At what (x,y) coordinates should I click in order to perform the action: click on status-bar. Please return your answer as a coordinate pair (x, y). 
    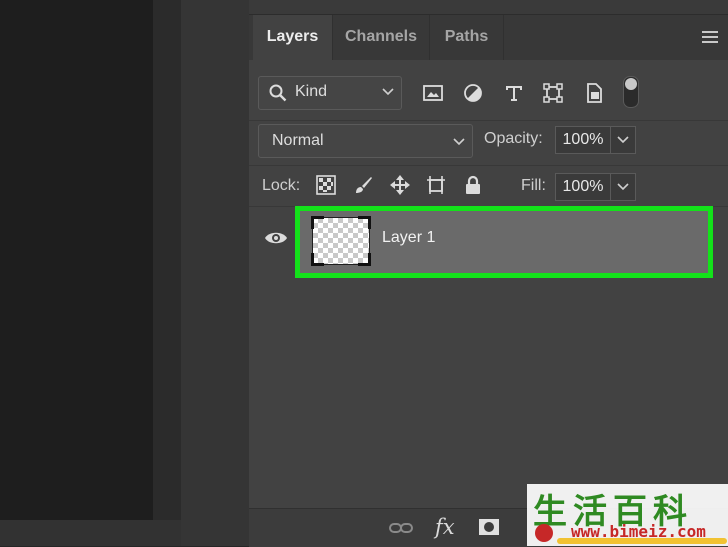
    Looking at the image, I should click on (90, 533).